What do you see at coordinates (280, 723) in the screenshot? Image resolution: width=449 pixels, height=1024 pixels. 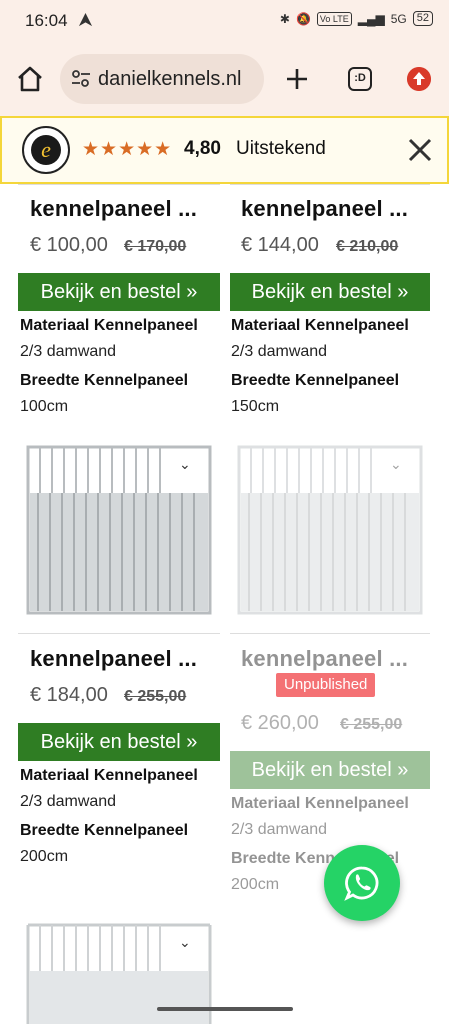 I see `product-price: € 260,00` at bounding box center [280, 723].